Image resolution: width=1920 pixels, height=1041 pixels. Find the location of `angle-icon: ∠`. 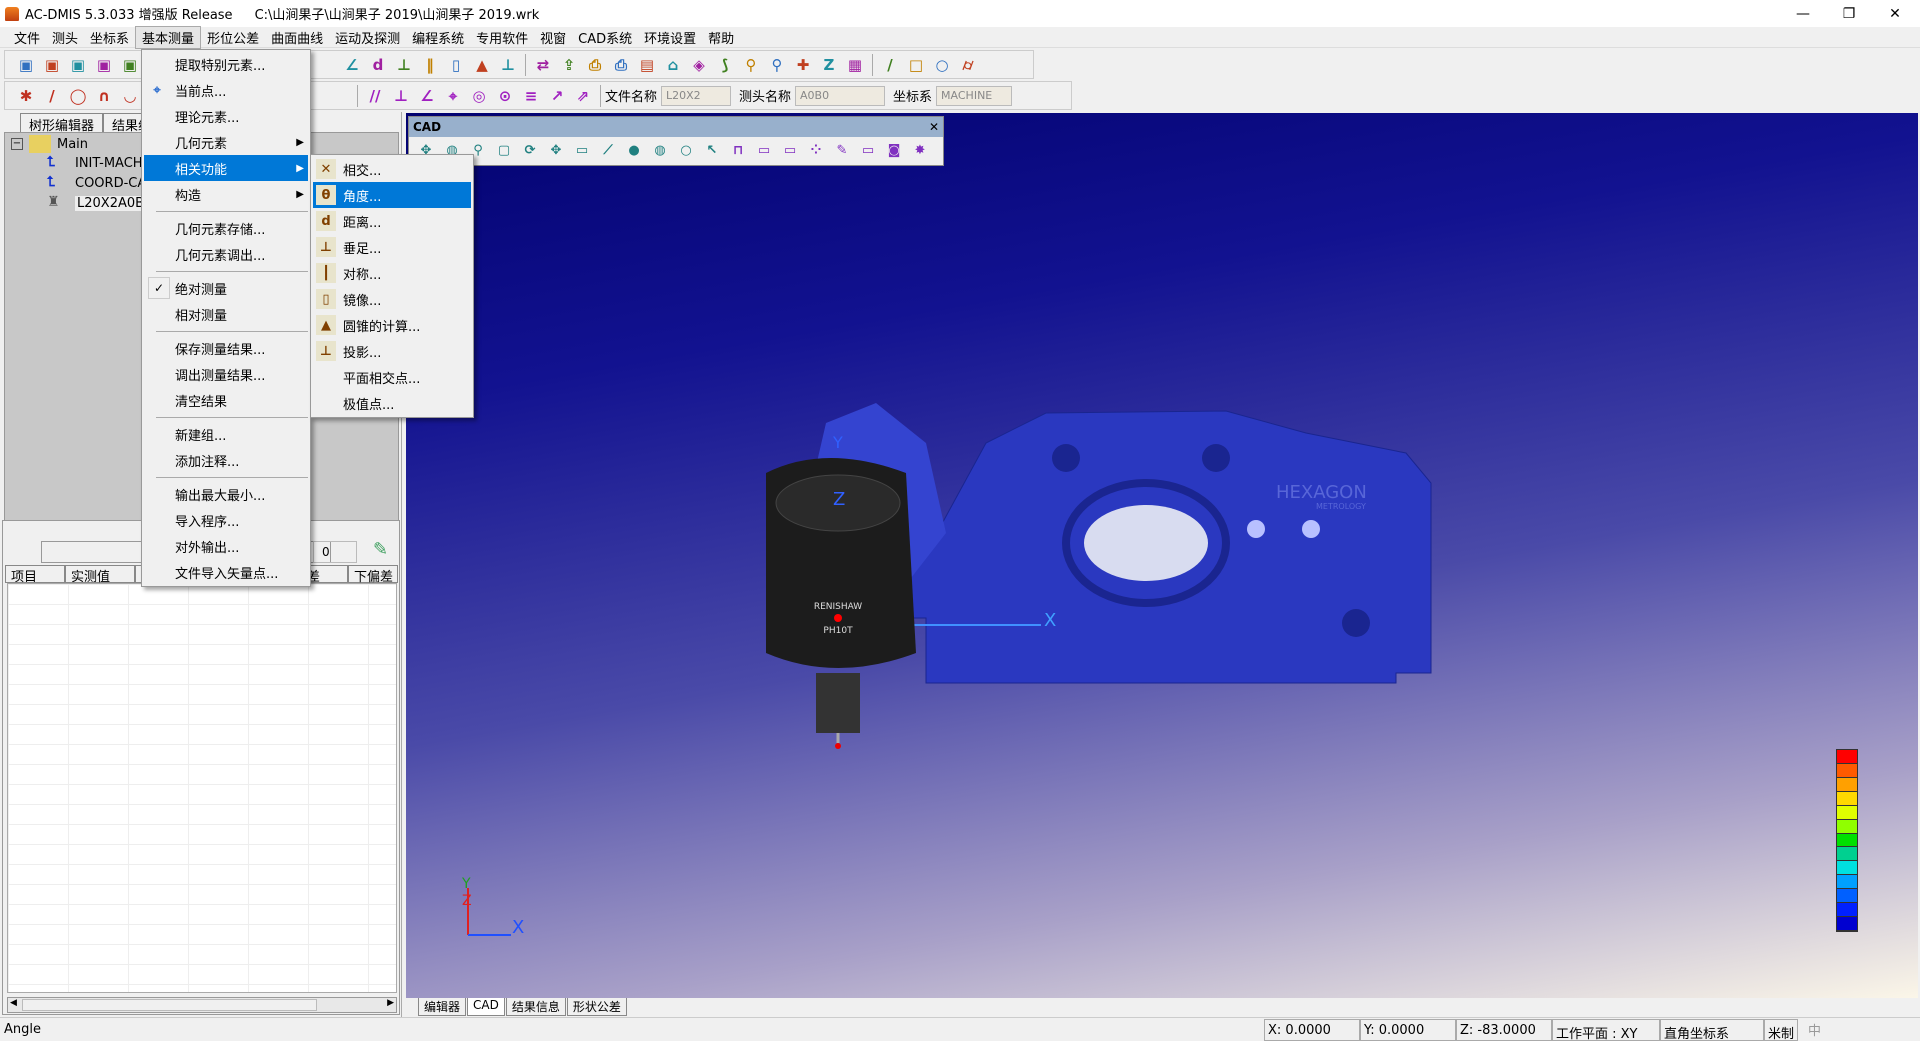

angle-icon: ∠ is located at coordinates (352, 65).